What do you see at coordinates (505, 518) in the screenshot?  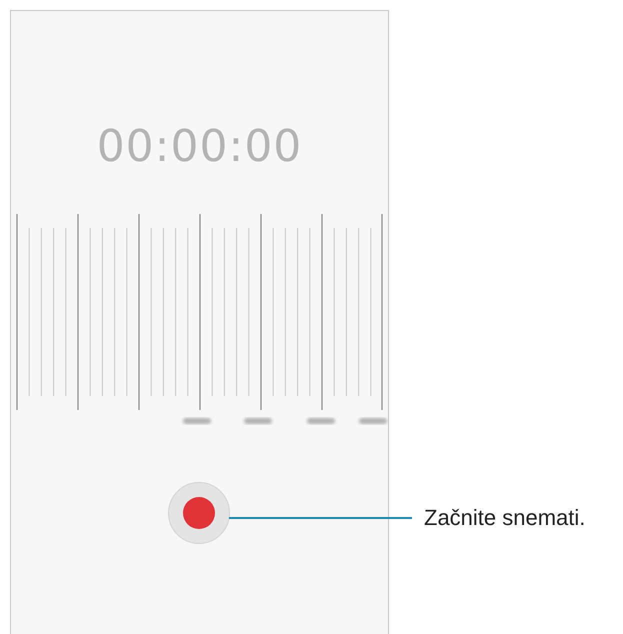 I see `callout-text: Začnite snemati.` at bounding box center [505, 518].